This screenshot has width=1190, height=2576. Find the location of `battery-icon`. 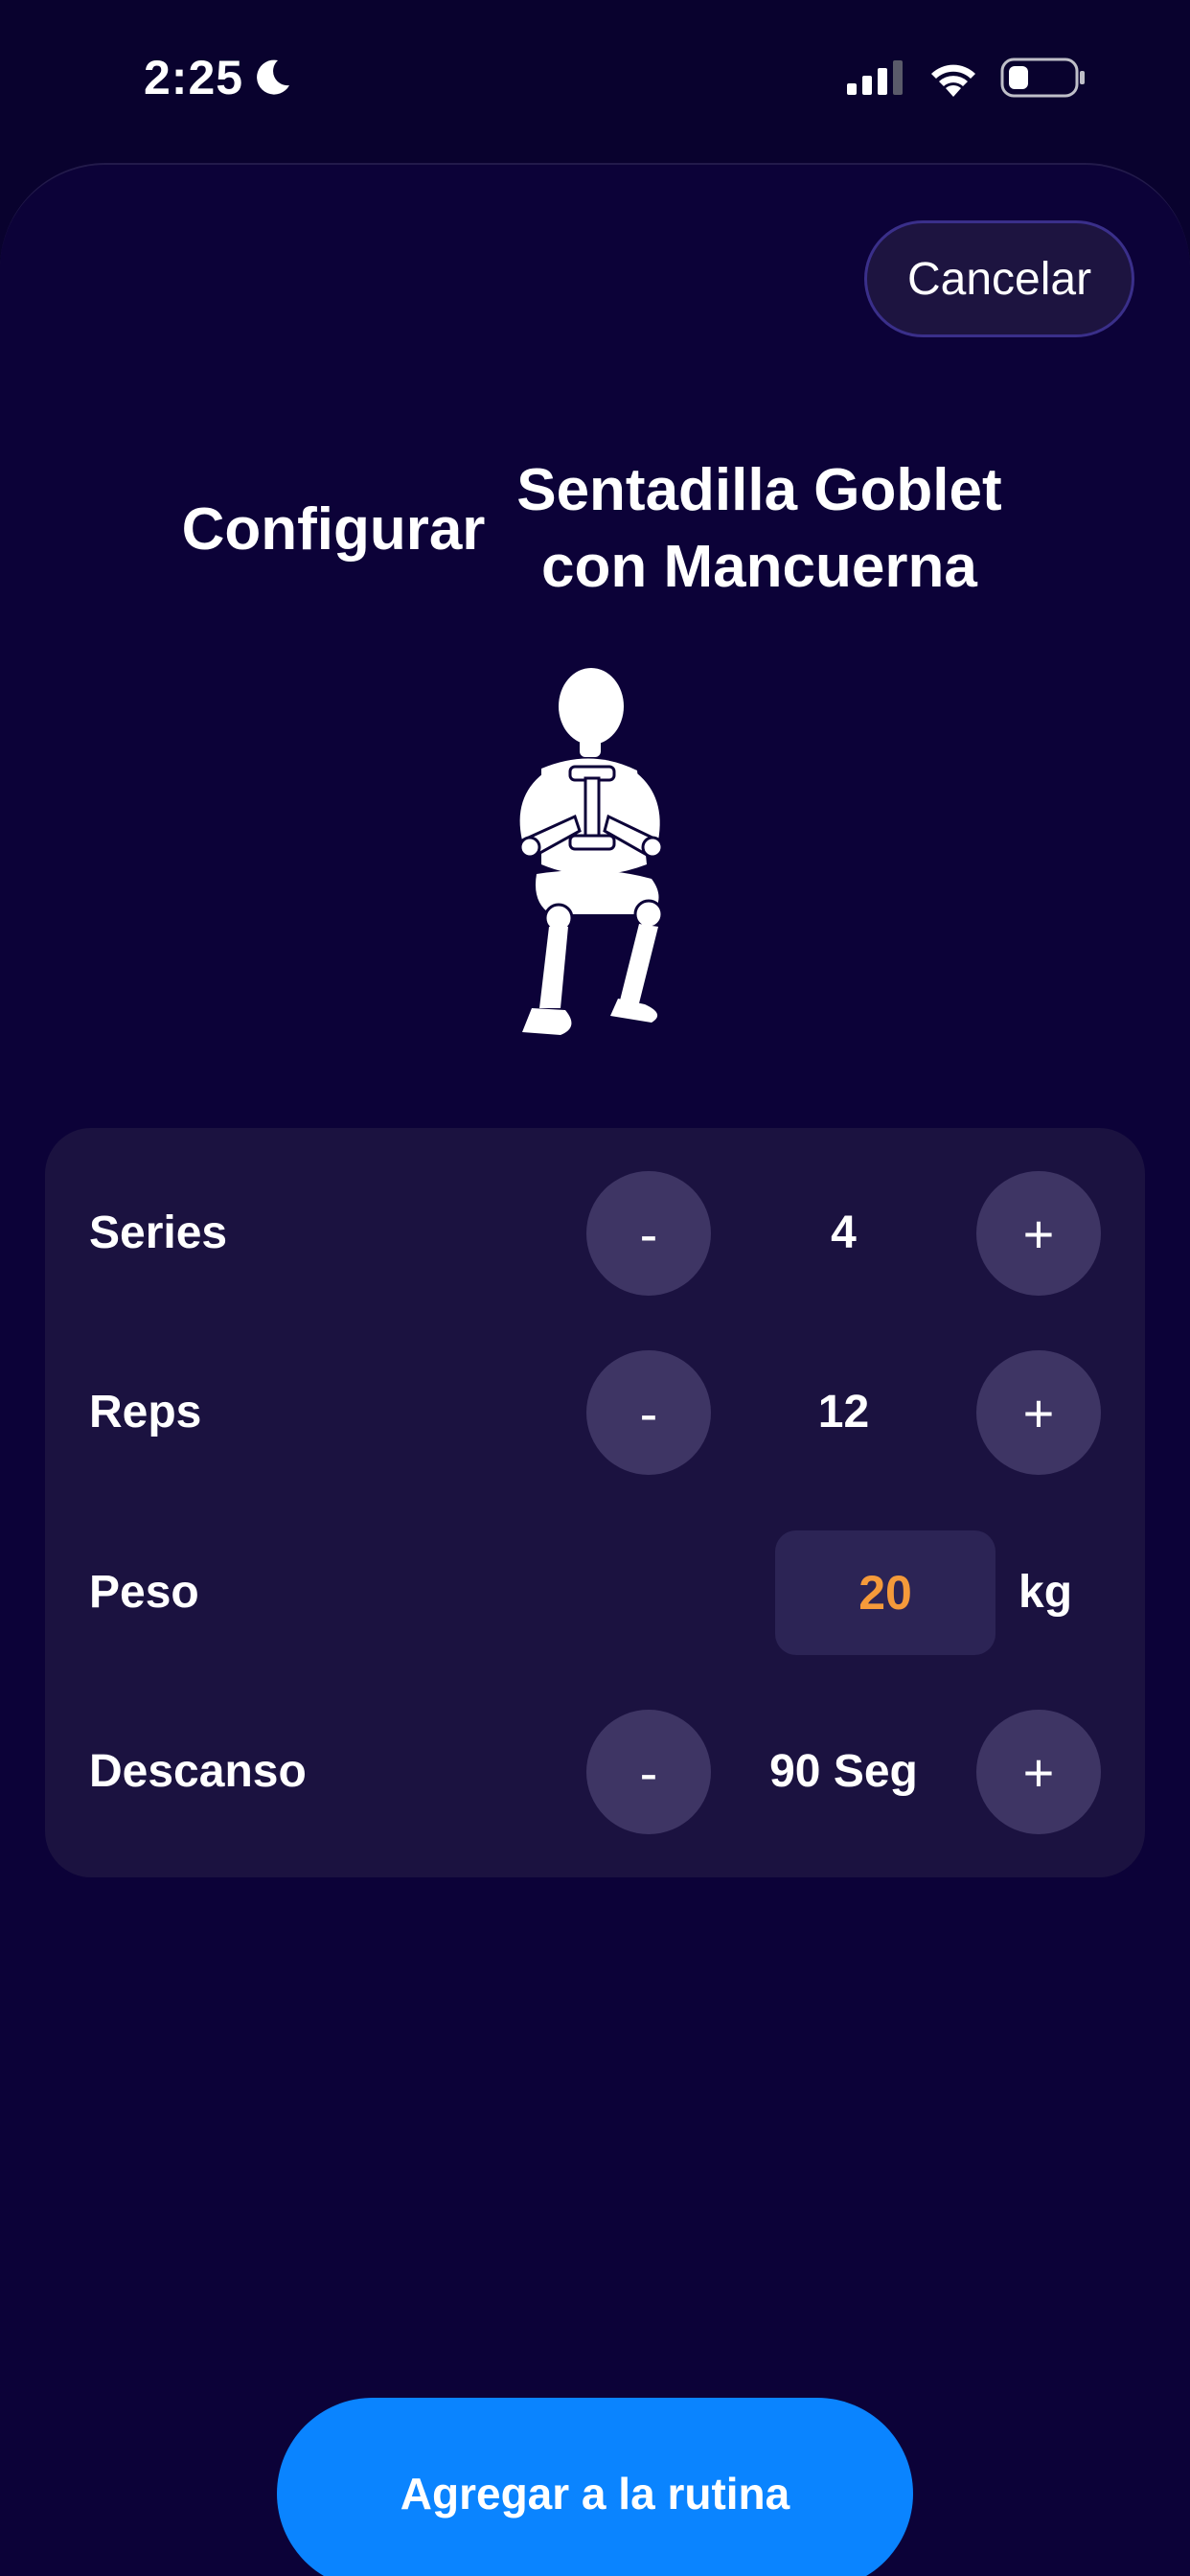

battery-icon is located at coordinates (1042, 78).